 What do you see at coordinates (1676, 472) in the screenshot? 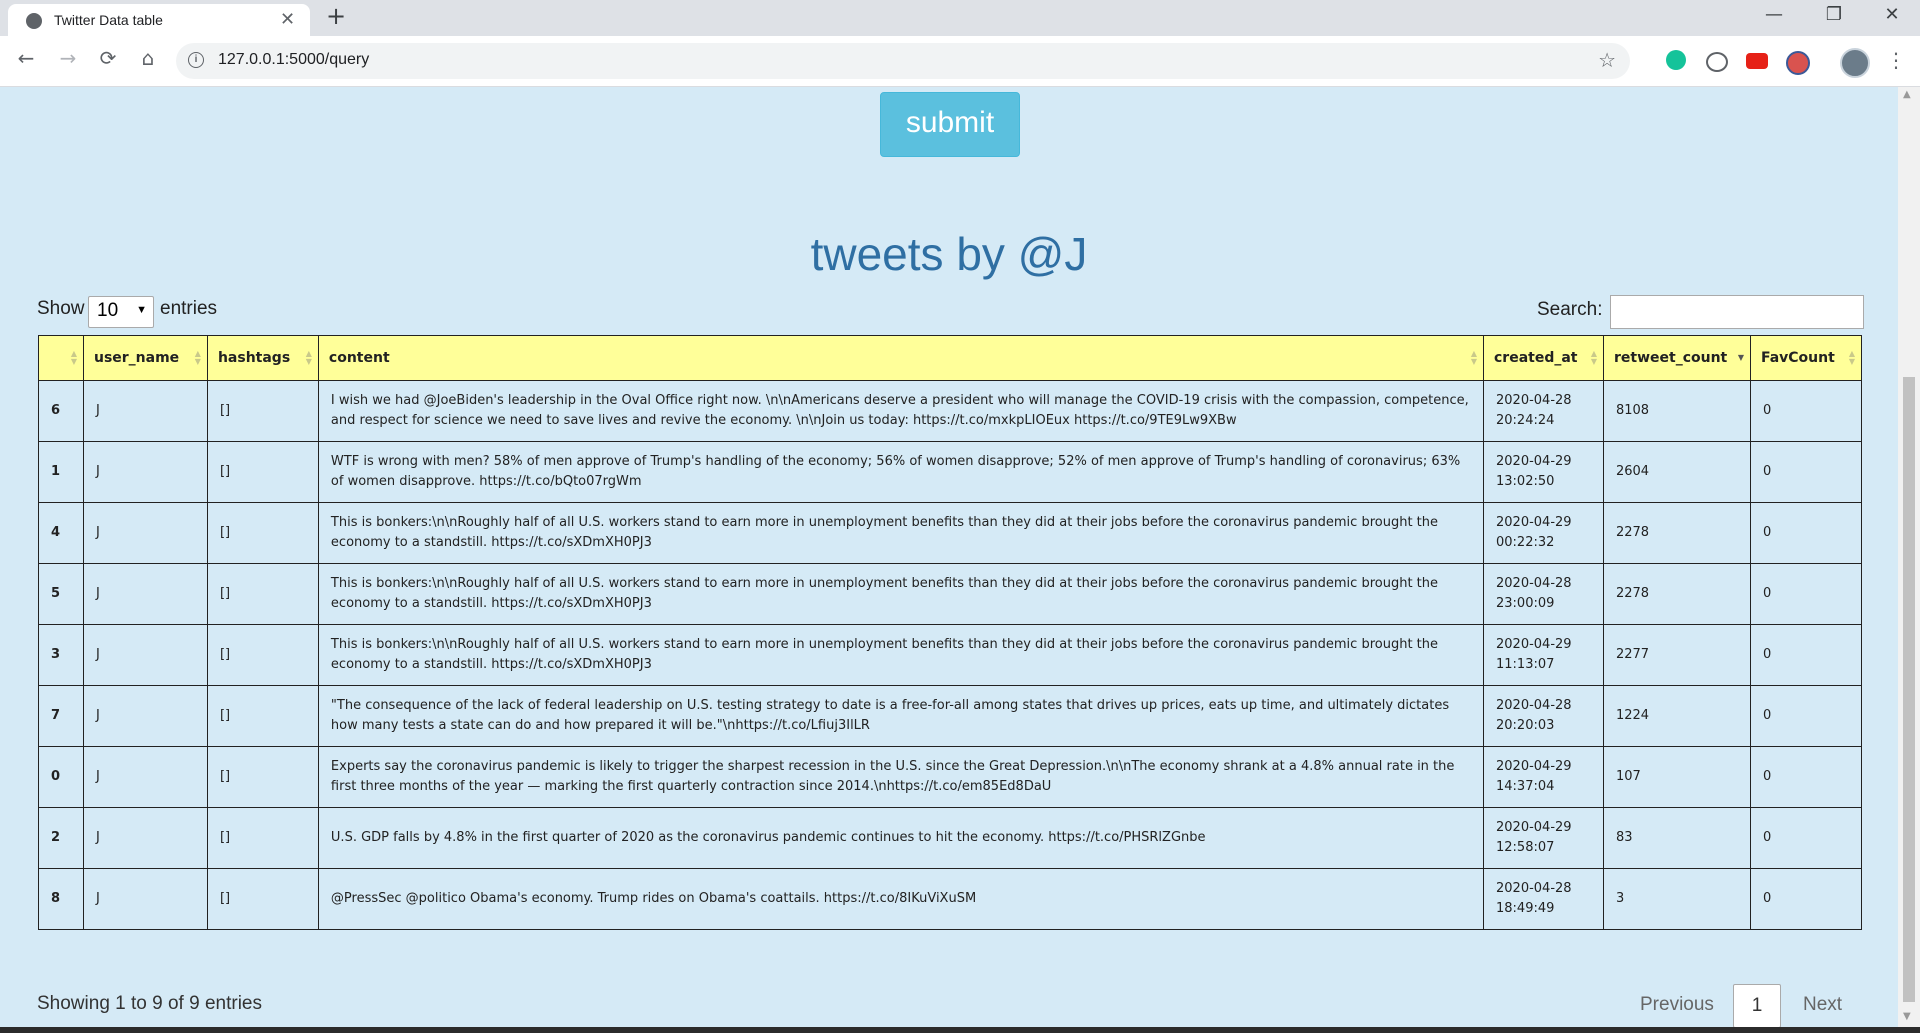
I see `cell-retweet-count: 2604` at bounding box center [1676, 472].